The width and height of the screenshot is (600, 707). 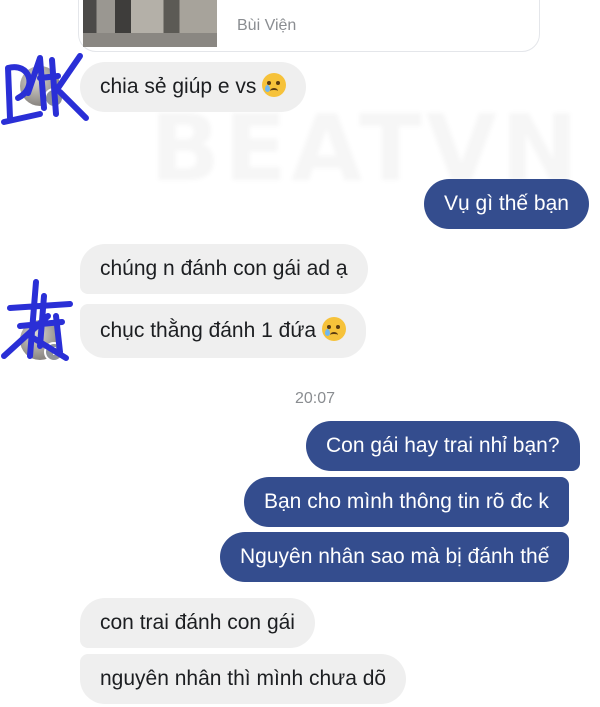 I want to click on message-incoming: chúng n đánh con gái ad ạ, so click(x=224, y=269).